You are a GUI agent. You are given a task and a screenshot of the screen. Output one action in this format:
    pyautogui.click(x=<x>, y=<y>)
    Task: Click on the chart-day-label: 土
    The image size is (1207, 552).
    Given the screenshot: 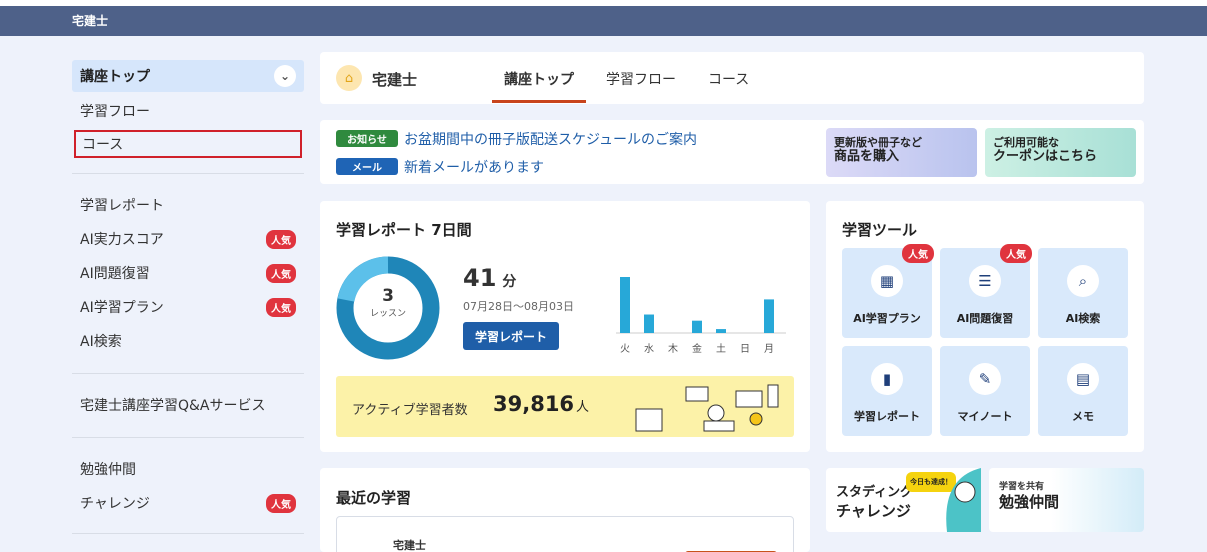 What is the action you would take?
    pyautogui.click(x=721, y=348)
    